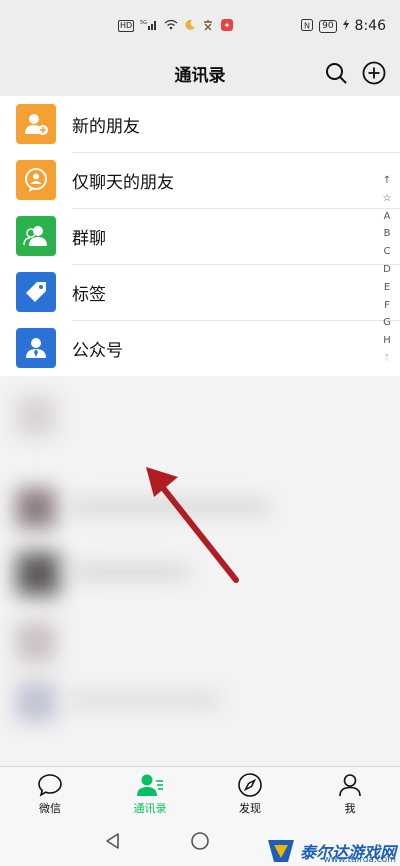  I want to click on status-time: 8:46, so click(370, 26).